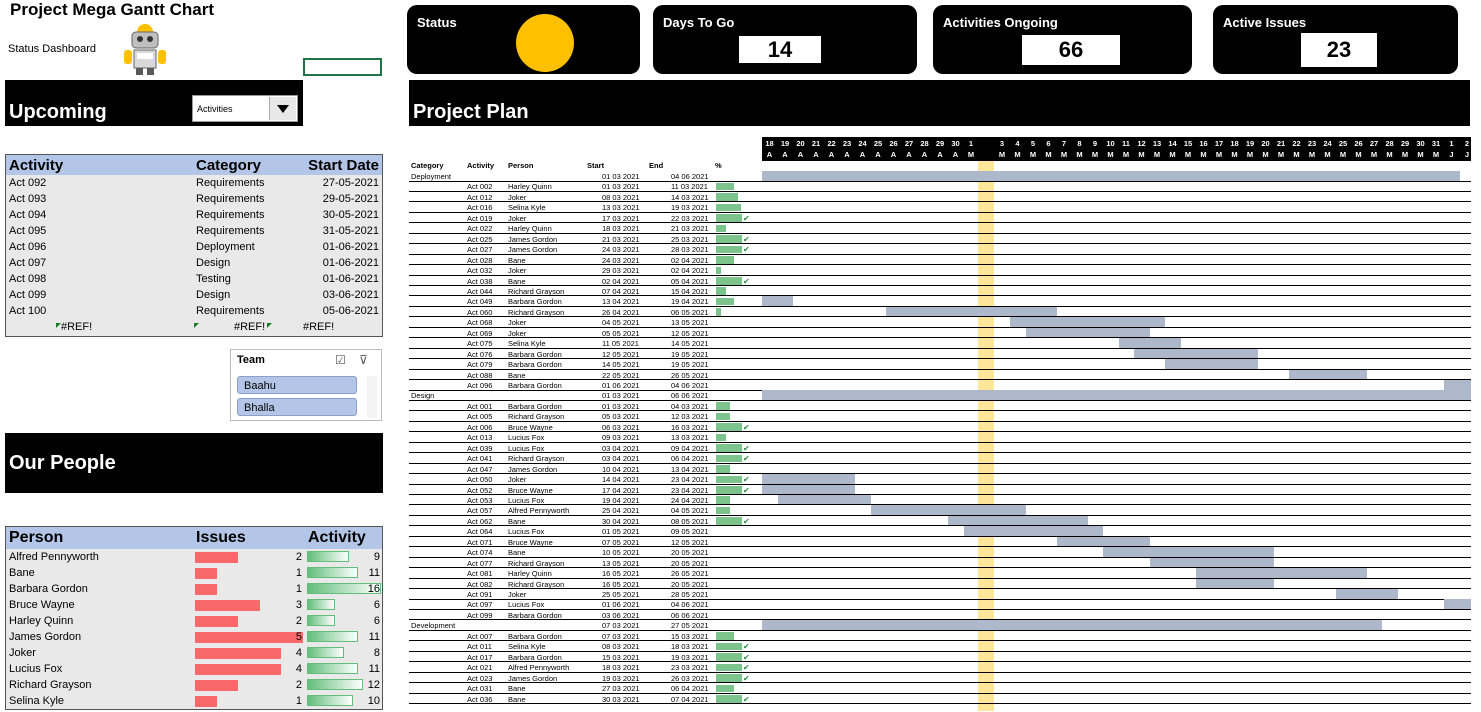 The width and height of the screenshot is (1481, 712). Describe the element at coordinates (940, 552) in the screenshot. I see `gantt-row: Act 074 Bane 10 05 2021 20 05 2021` at that location.